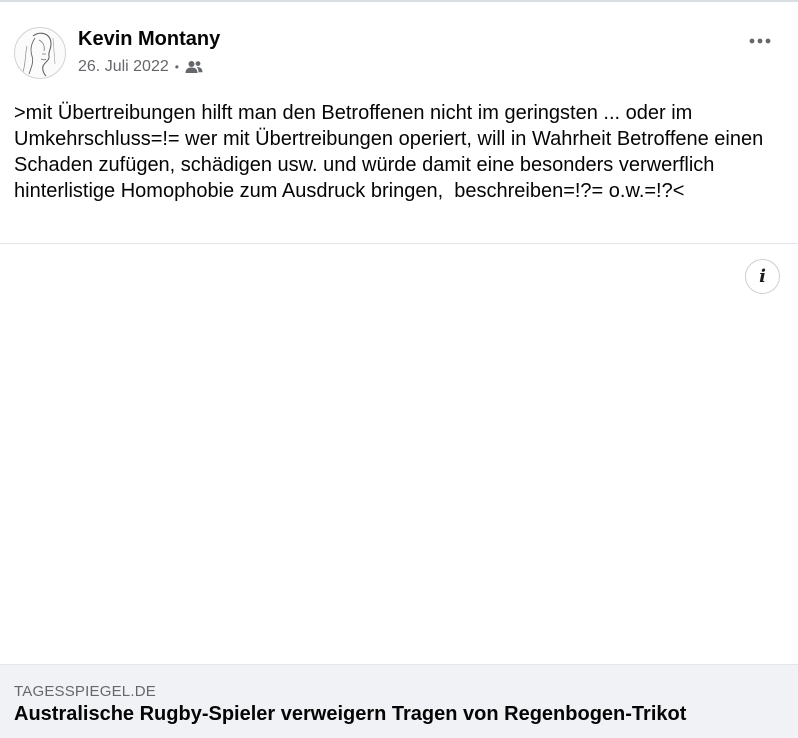  Describe the element at coordinates (194, 67) in the screenshot. I see `friends-icon` at that location.